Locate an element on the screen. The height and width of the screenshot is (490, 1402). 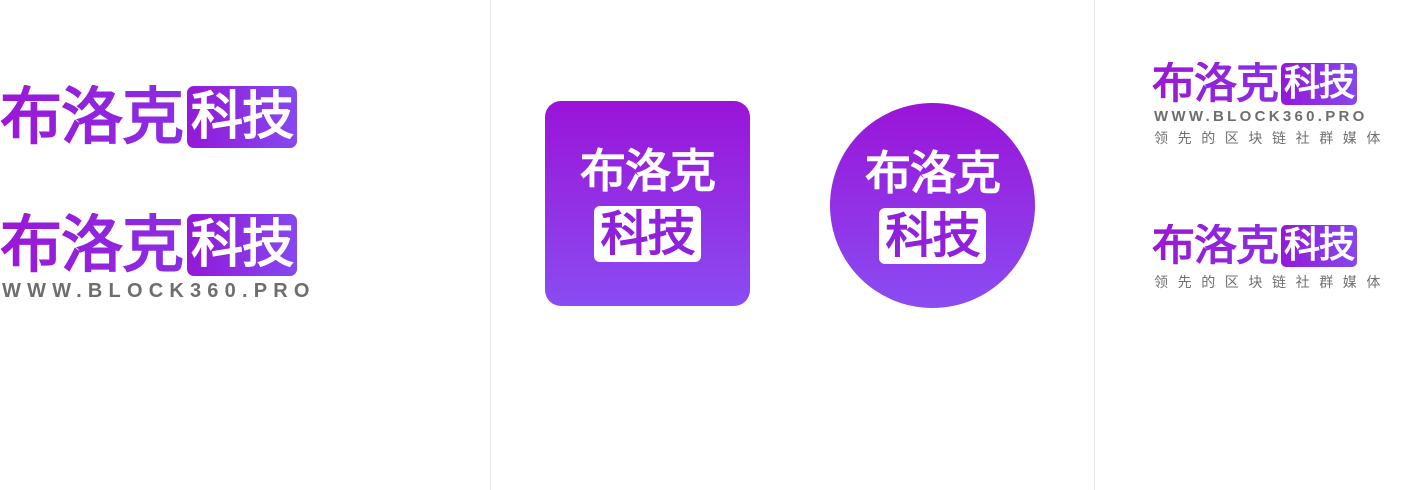
panel-divider-right is located at coordinates (1094, 245).